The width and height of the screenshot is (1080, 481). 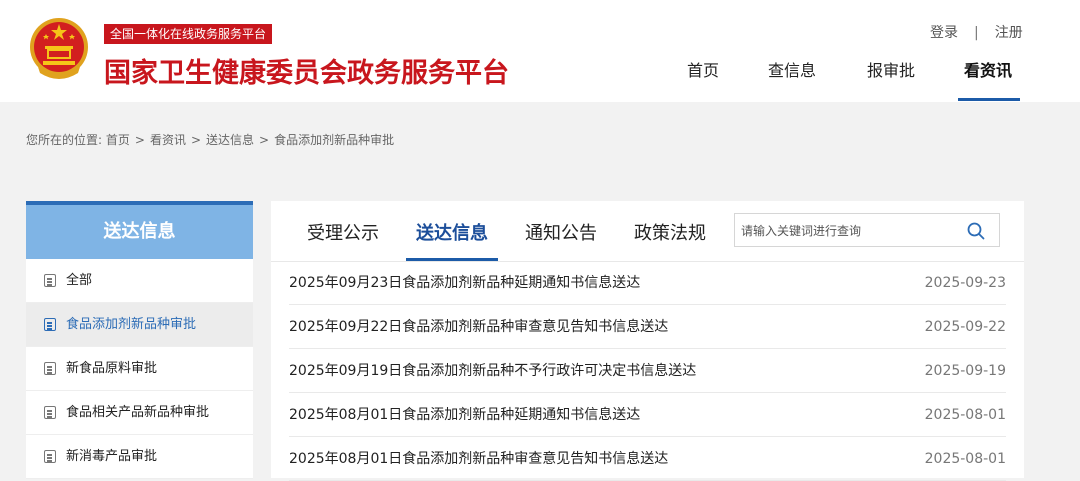 I want to click on sidebar-item-new-food-material: 新食品原料审批, so click(x=139, y=369).